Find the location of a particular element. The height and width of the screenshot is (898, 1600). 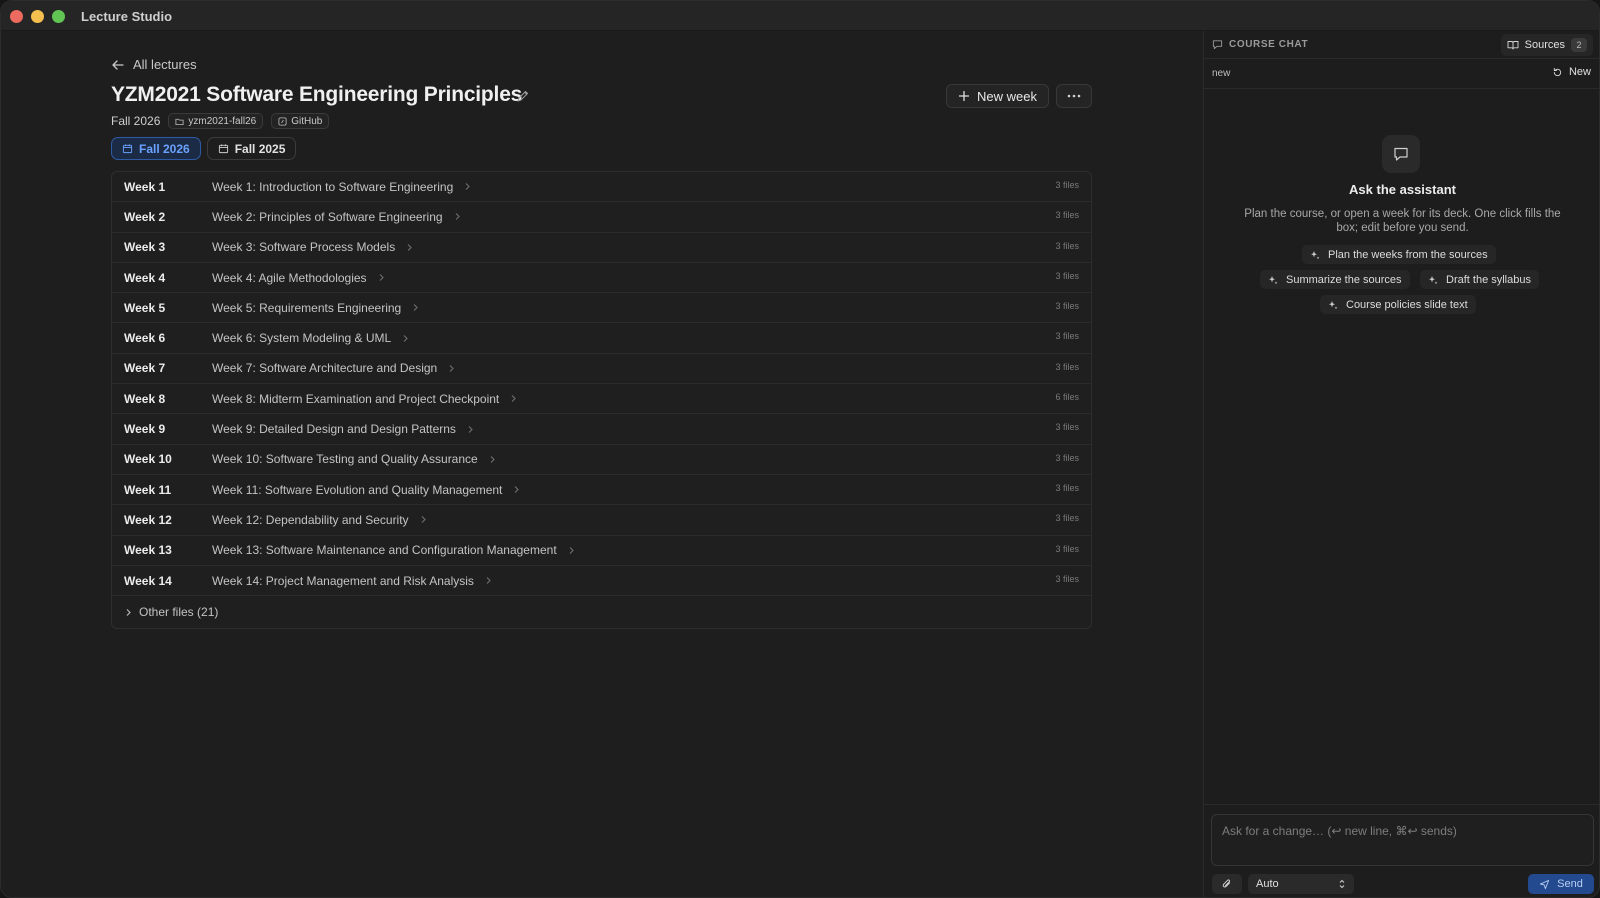

attach-button is located at coordinates (1227, 884).